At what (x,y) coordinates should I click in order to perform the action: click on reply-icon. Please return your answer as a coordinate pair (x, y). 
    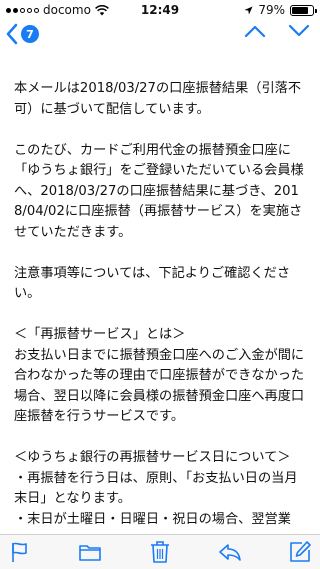
    Looking at the image, I should click on (230, 552).